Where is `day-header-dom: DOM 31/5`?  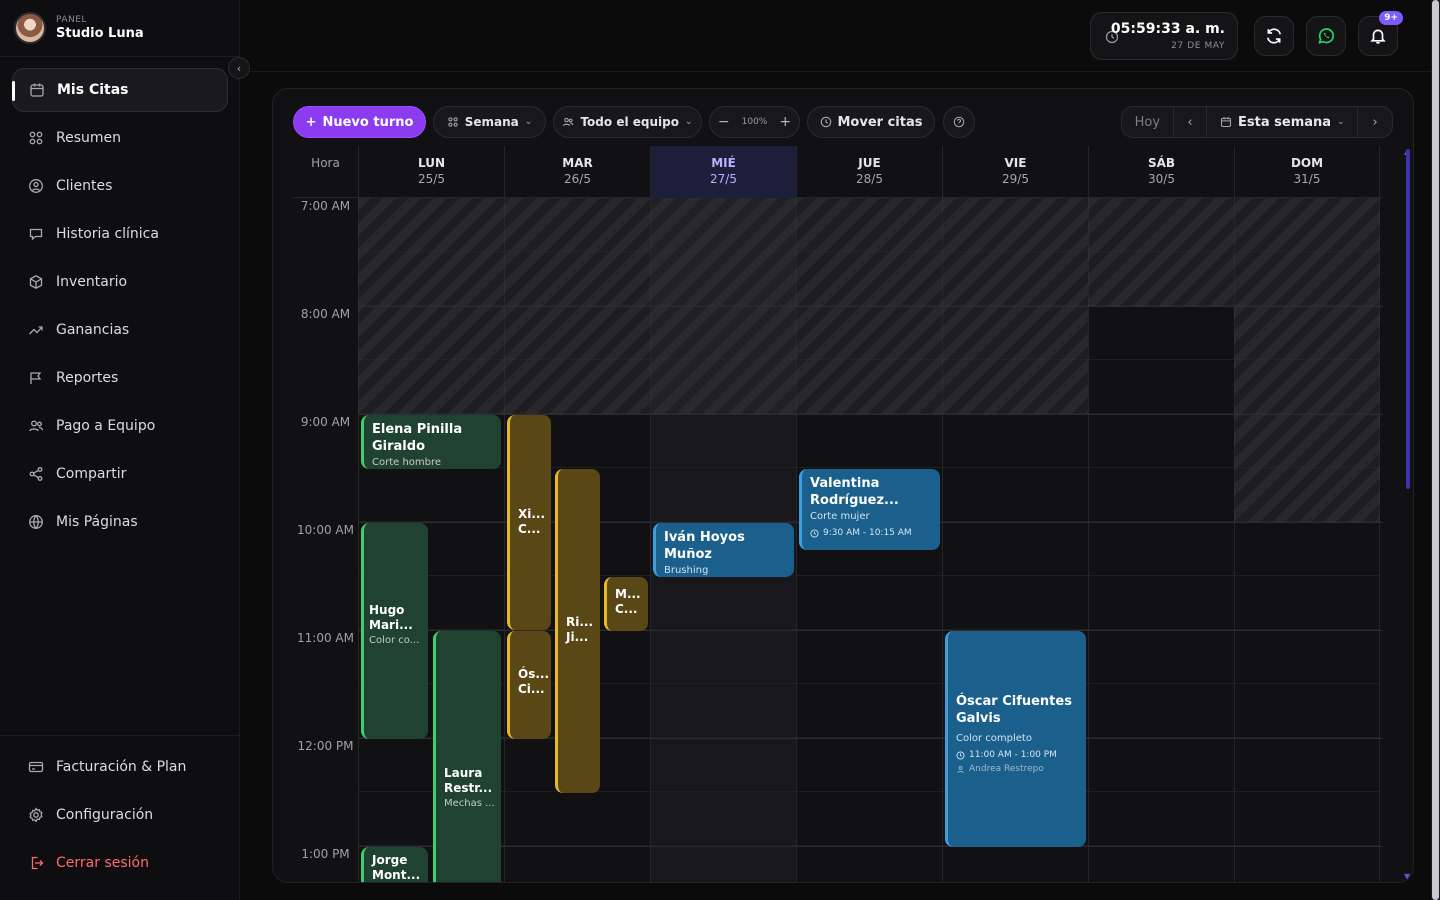 day-header-dom: DOM 31/5 is located at coordinates (1307, 172).